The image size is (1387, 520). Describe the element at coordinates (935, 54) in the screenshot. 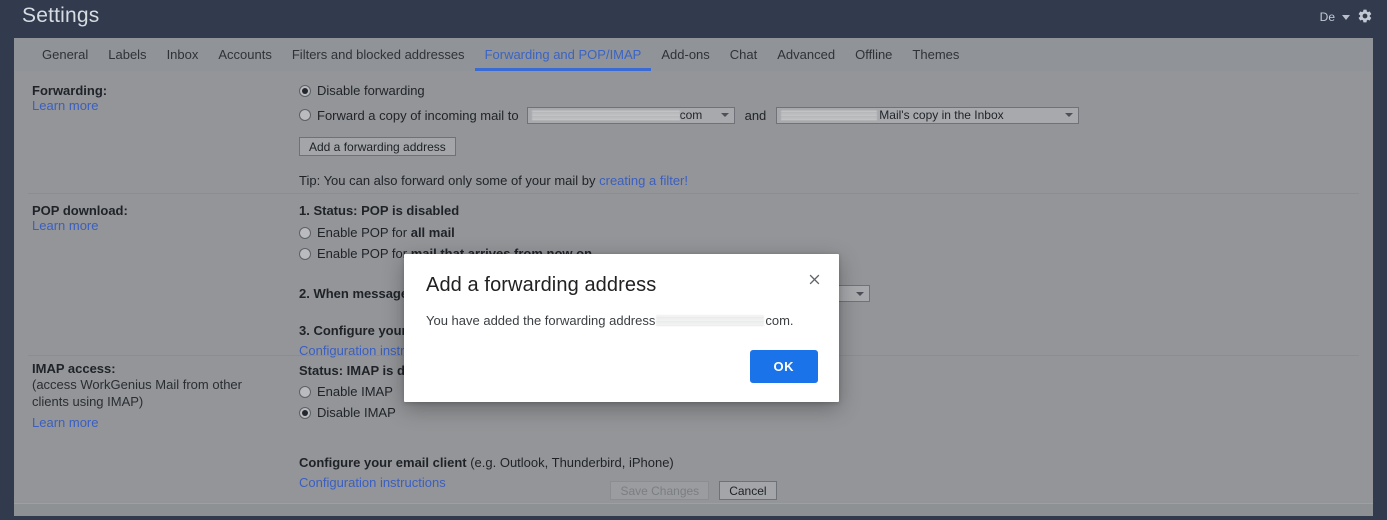

I see `tab-themes: Themes` at that location.